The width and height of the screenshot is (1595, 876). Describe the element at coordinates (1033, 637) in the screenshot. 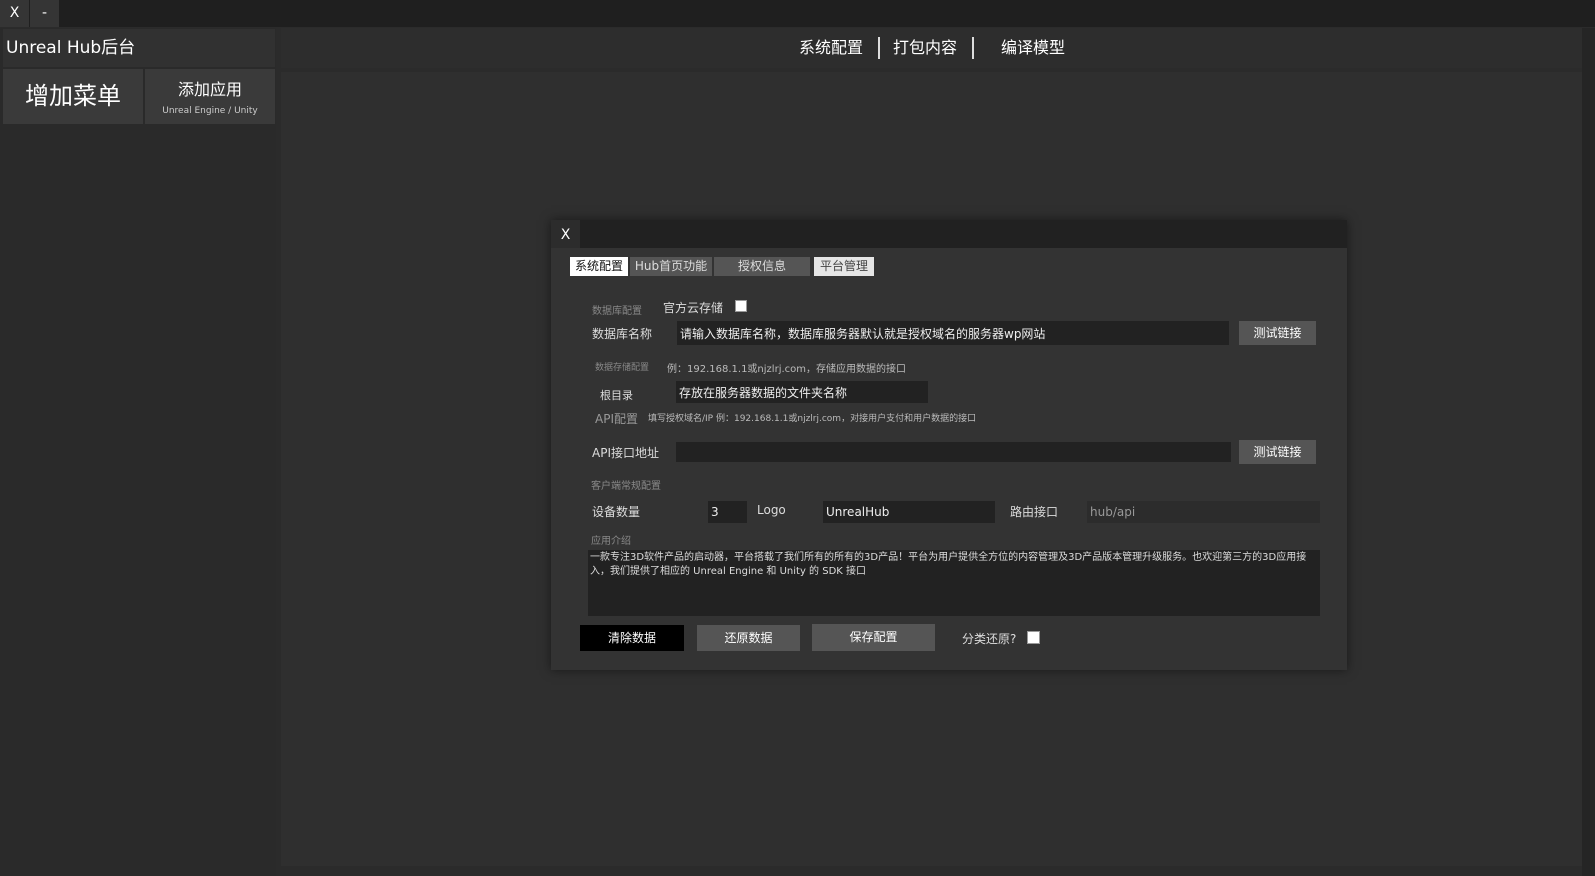

I see `category-restore-checkbox` at that location.